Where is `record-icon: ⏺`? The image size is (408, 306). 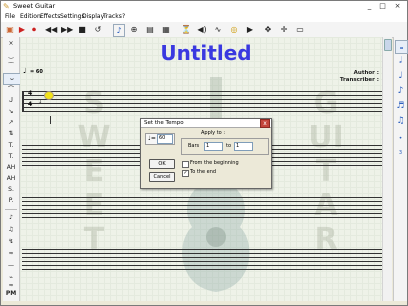 record-icon: ⏺ is located at coordinates (34, 29).